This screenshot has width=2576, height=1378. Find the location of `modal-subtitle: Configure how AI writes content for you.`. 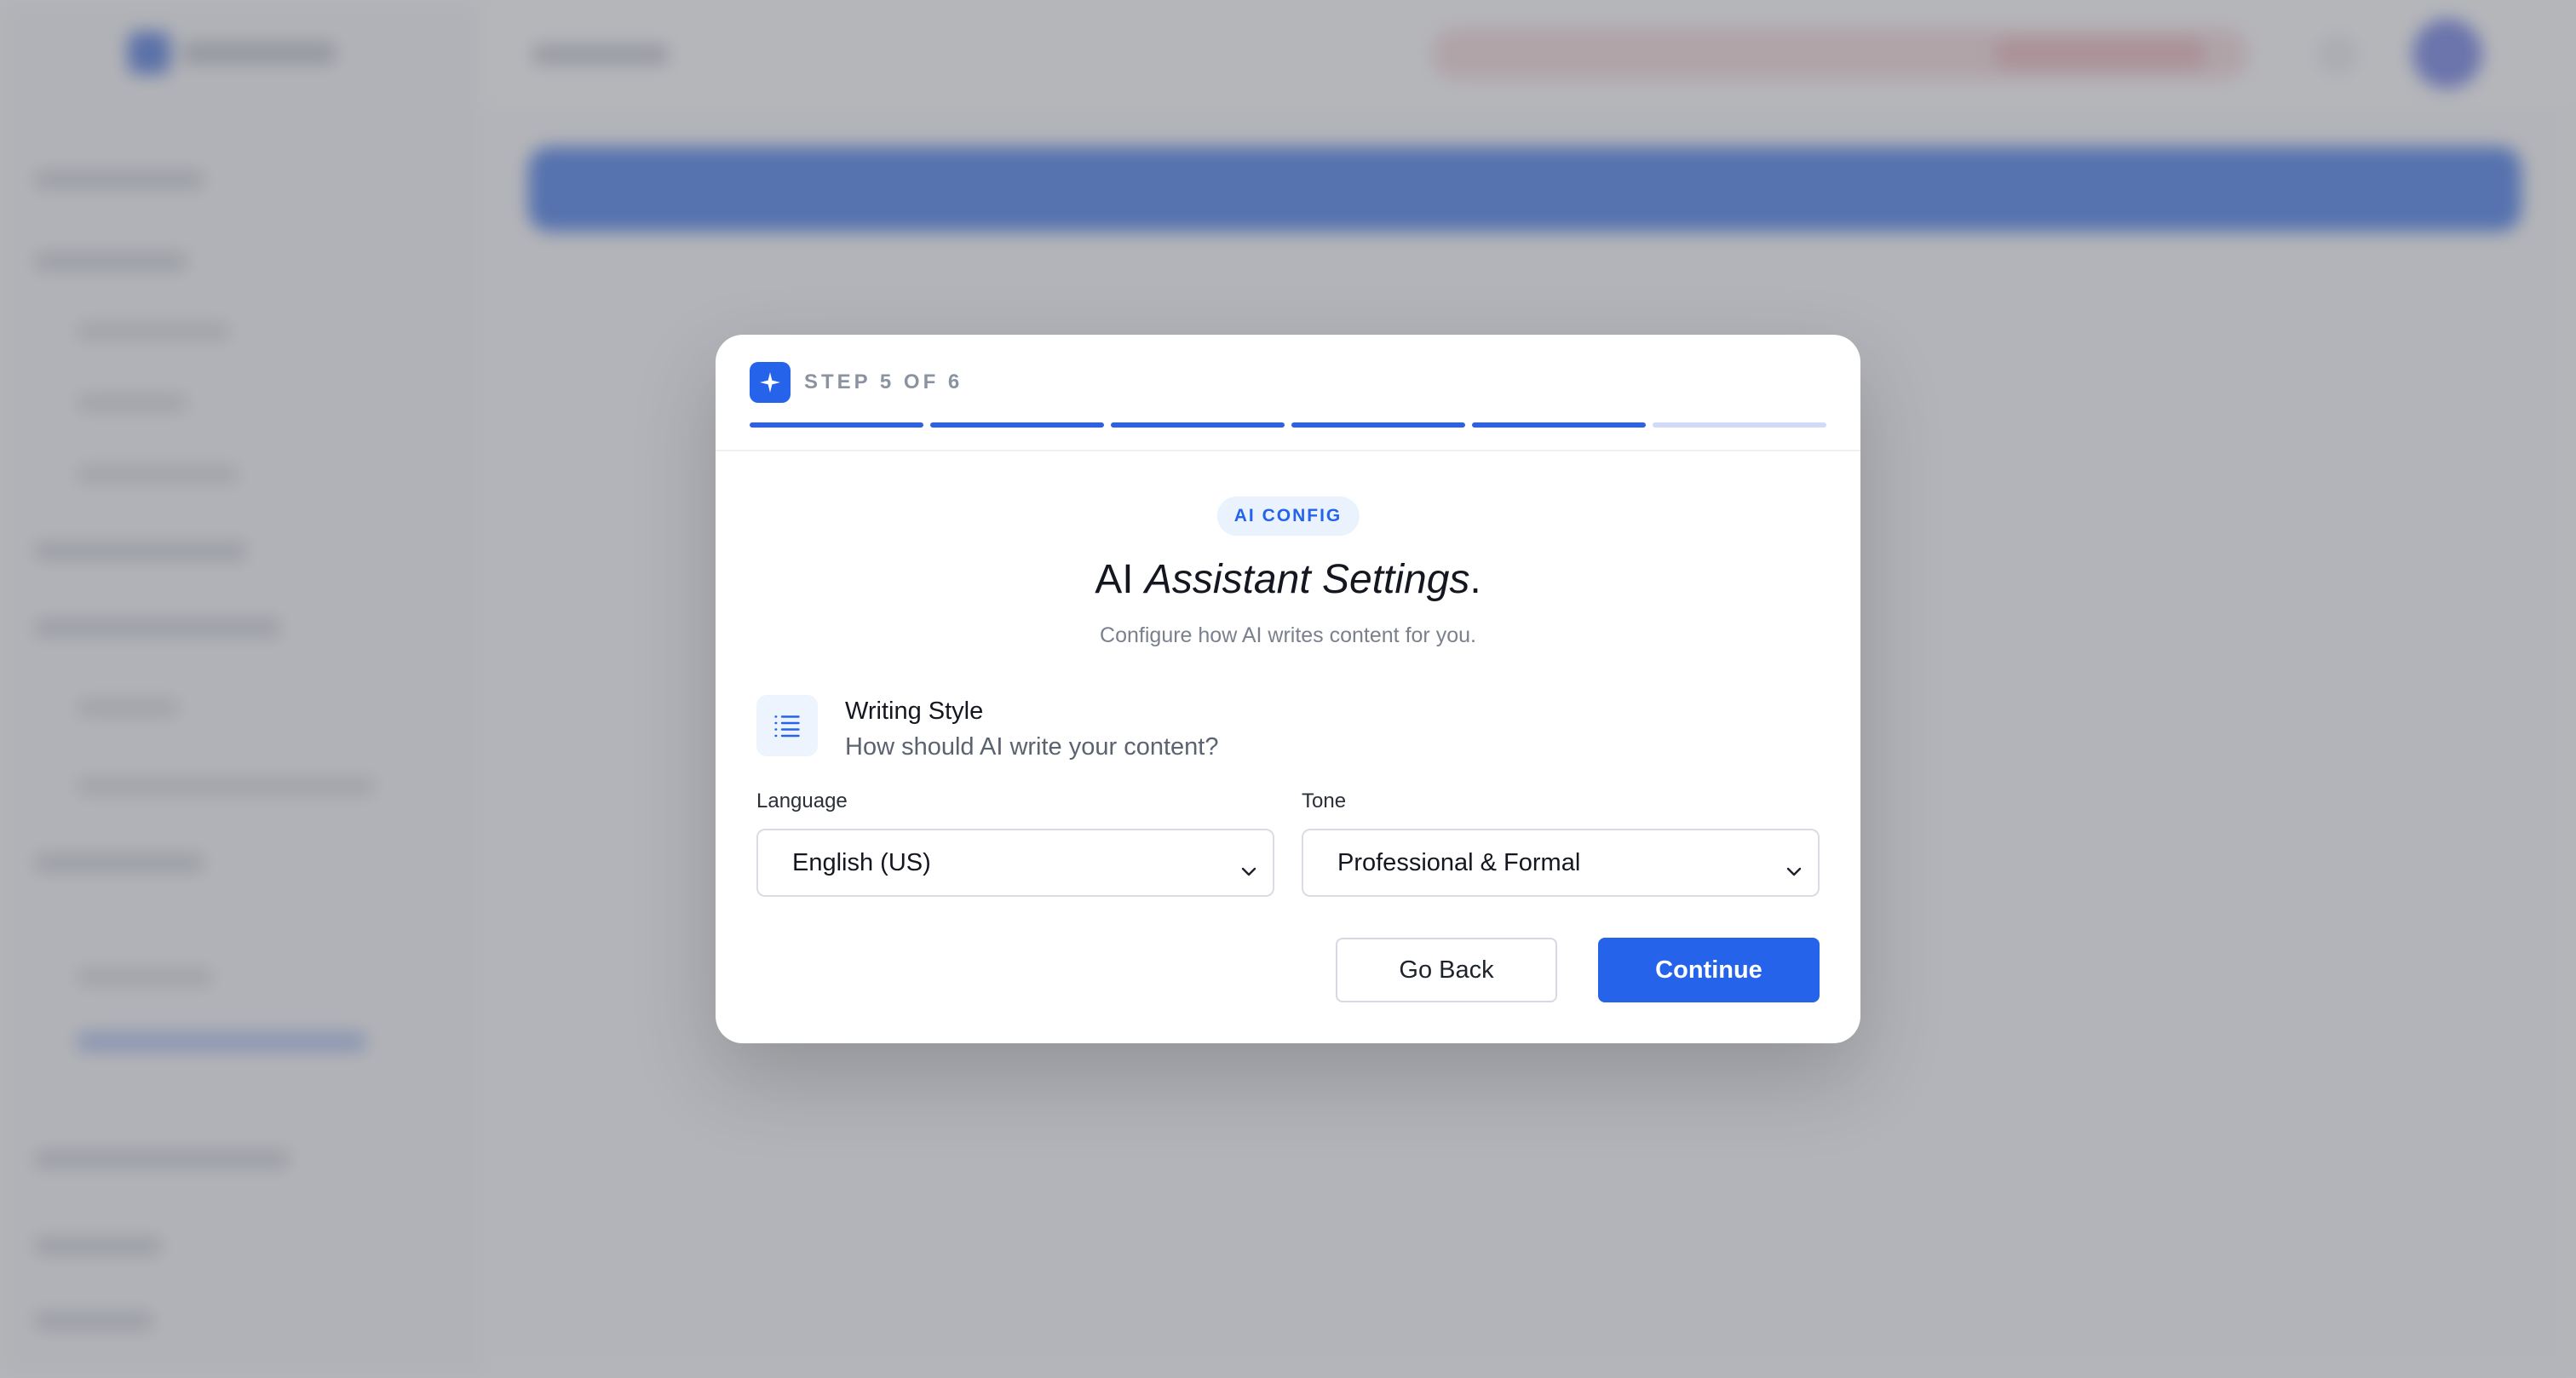

modal-subtitle: Configure how AI writes content for you. is located at coordinates (1288, 635).